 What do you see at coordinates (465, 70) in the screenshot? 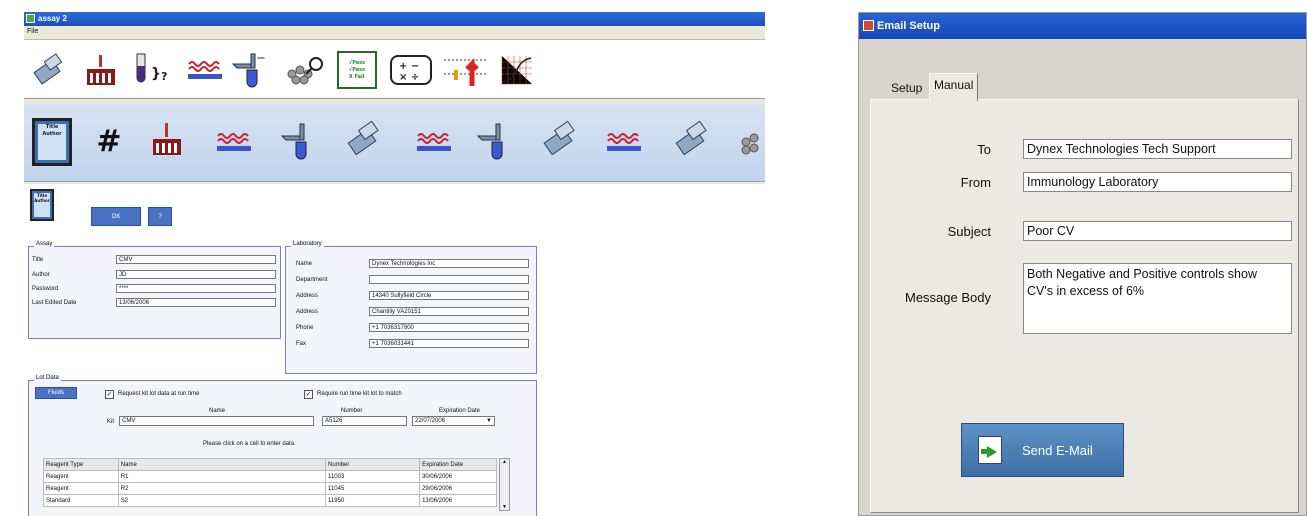
I see `threshold-icon` at bounding box center [465, 70].